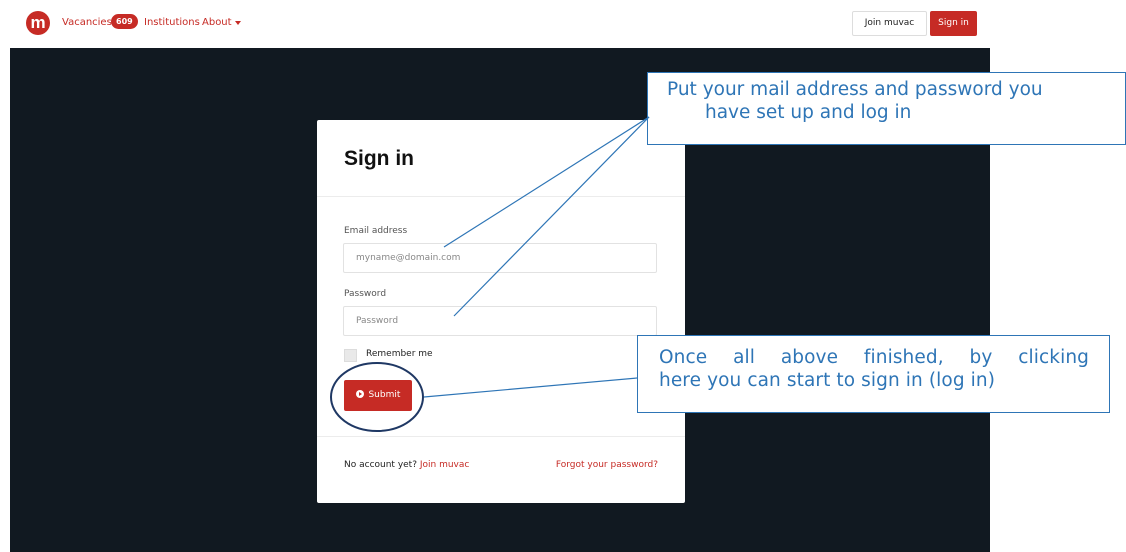 This screenshot has width=1126, height=552. Describe the element at coordinates (953, 23) in the screenshot. I see `sign-in-nav-button: Sign in` at that location.